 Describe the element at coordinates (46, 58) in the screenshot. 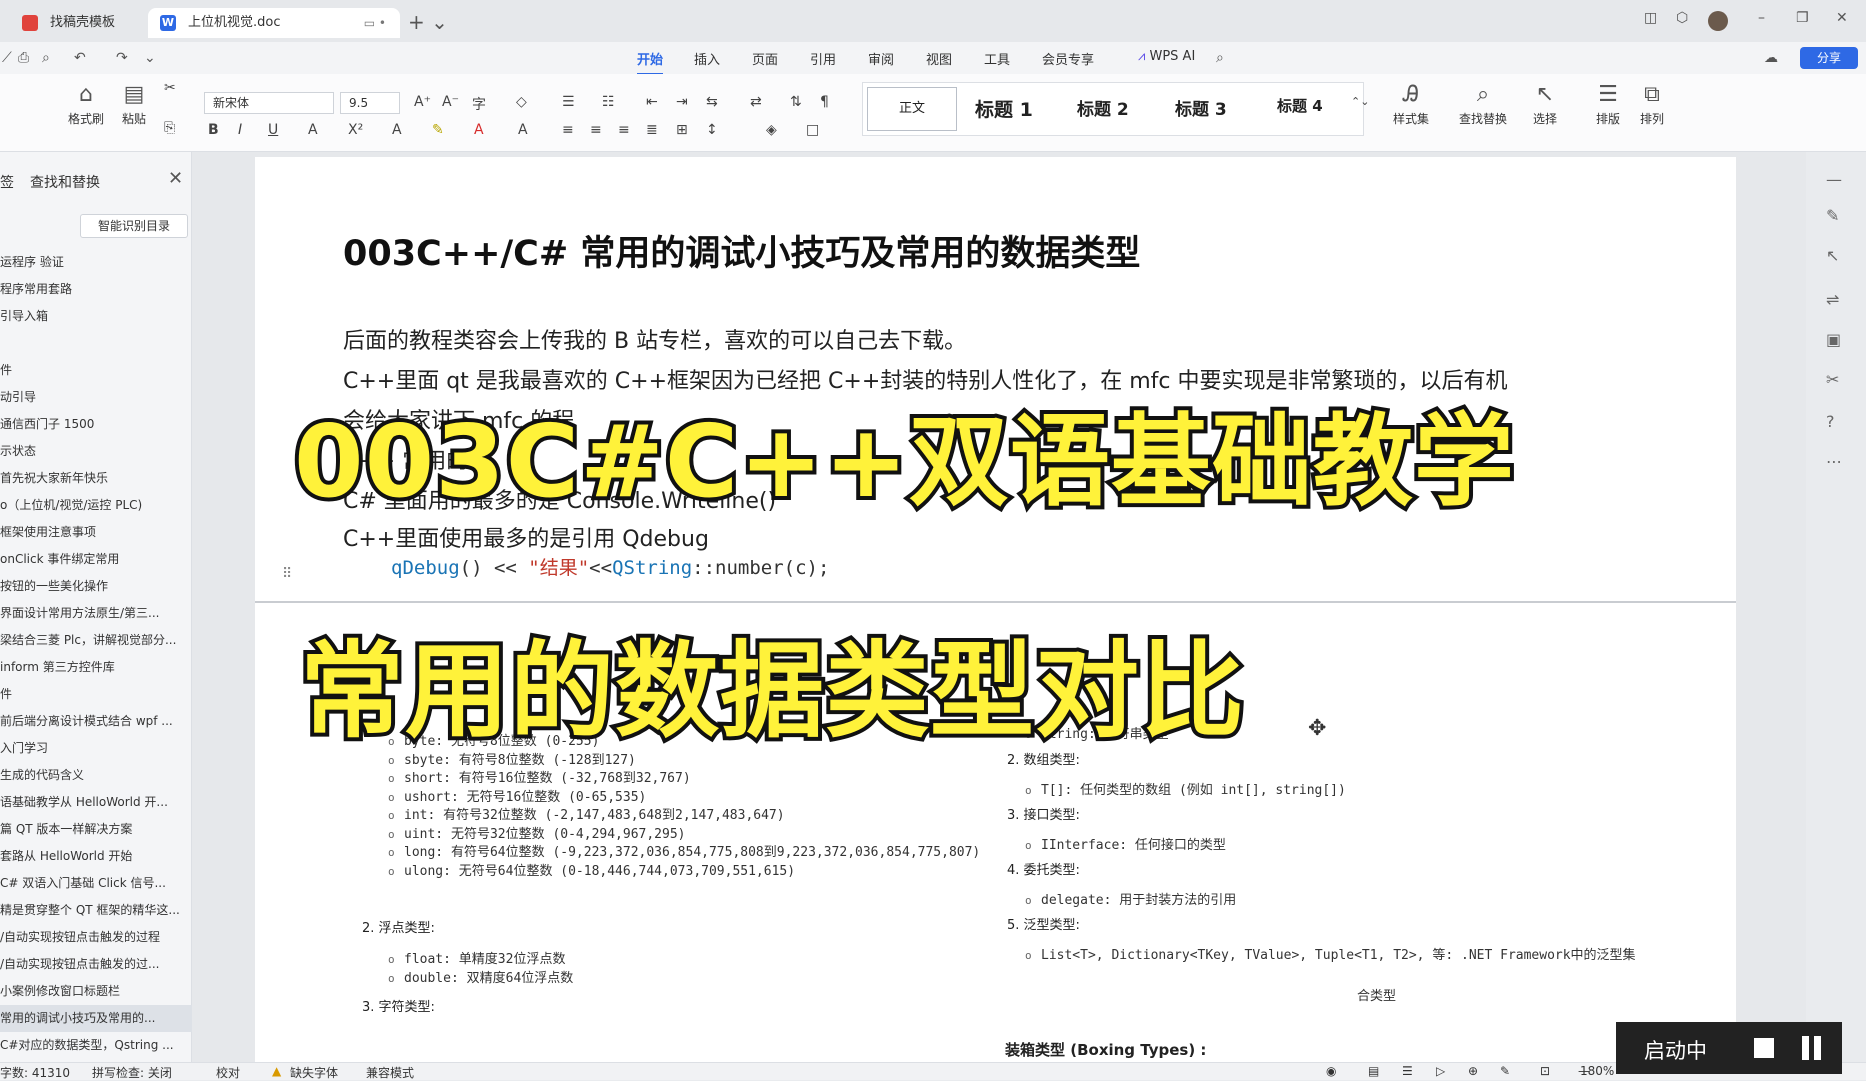

I see `preview-icon: ⌕` at that location.